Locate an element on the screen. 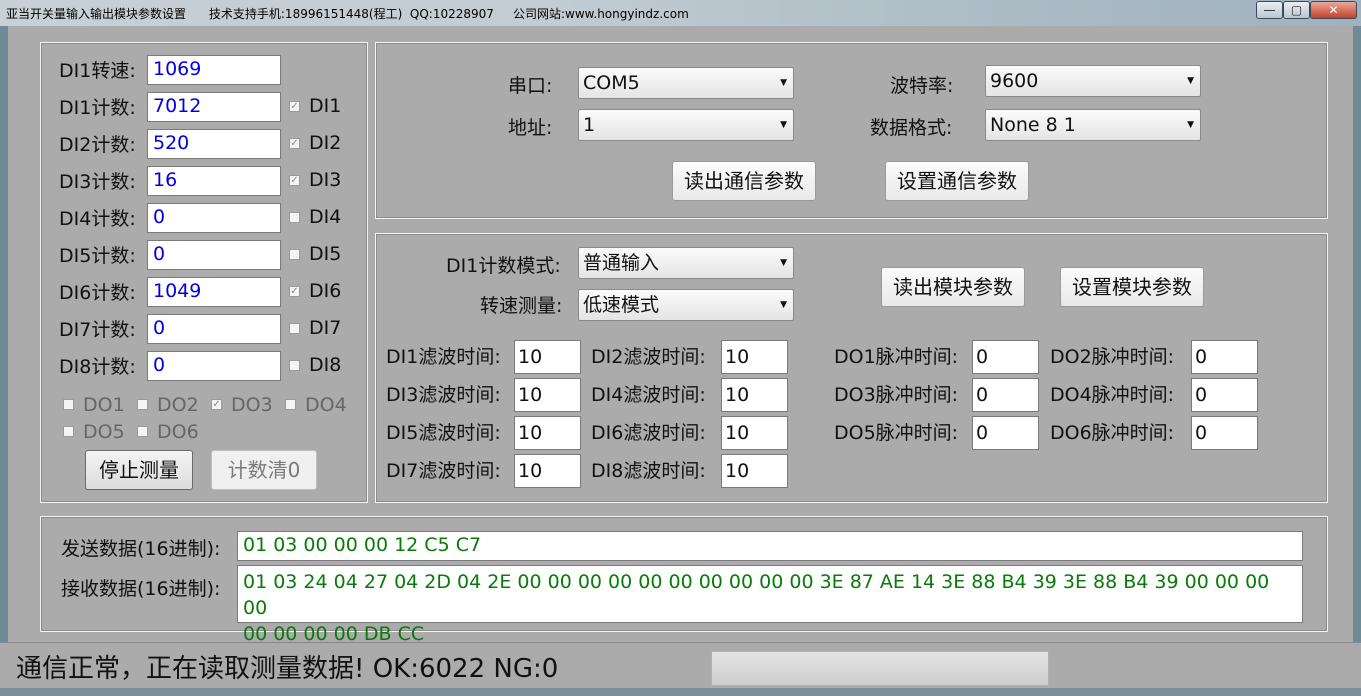 Image resolution: width=1361 pixels, height=696 pixels. di8-filter-field: 10 is located at coordinates (754, 471).